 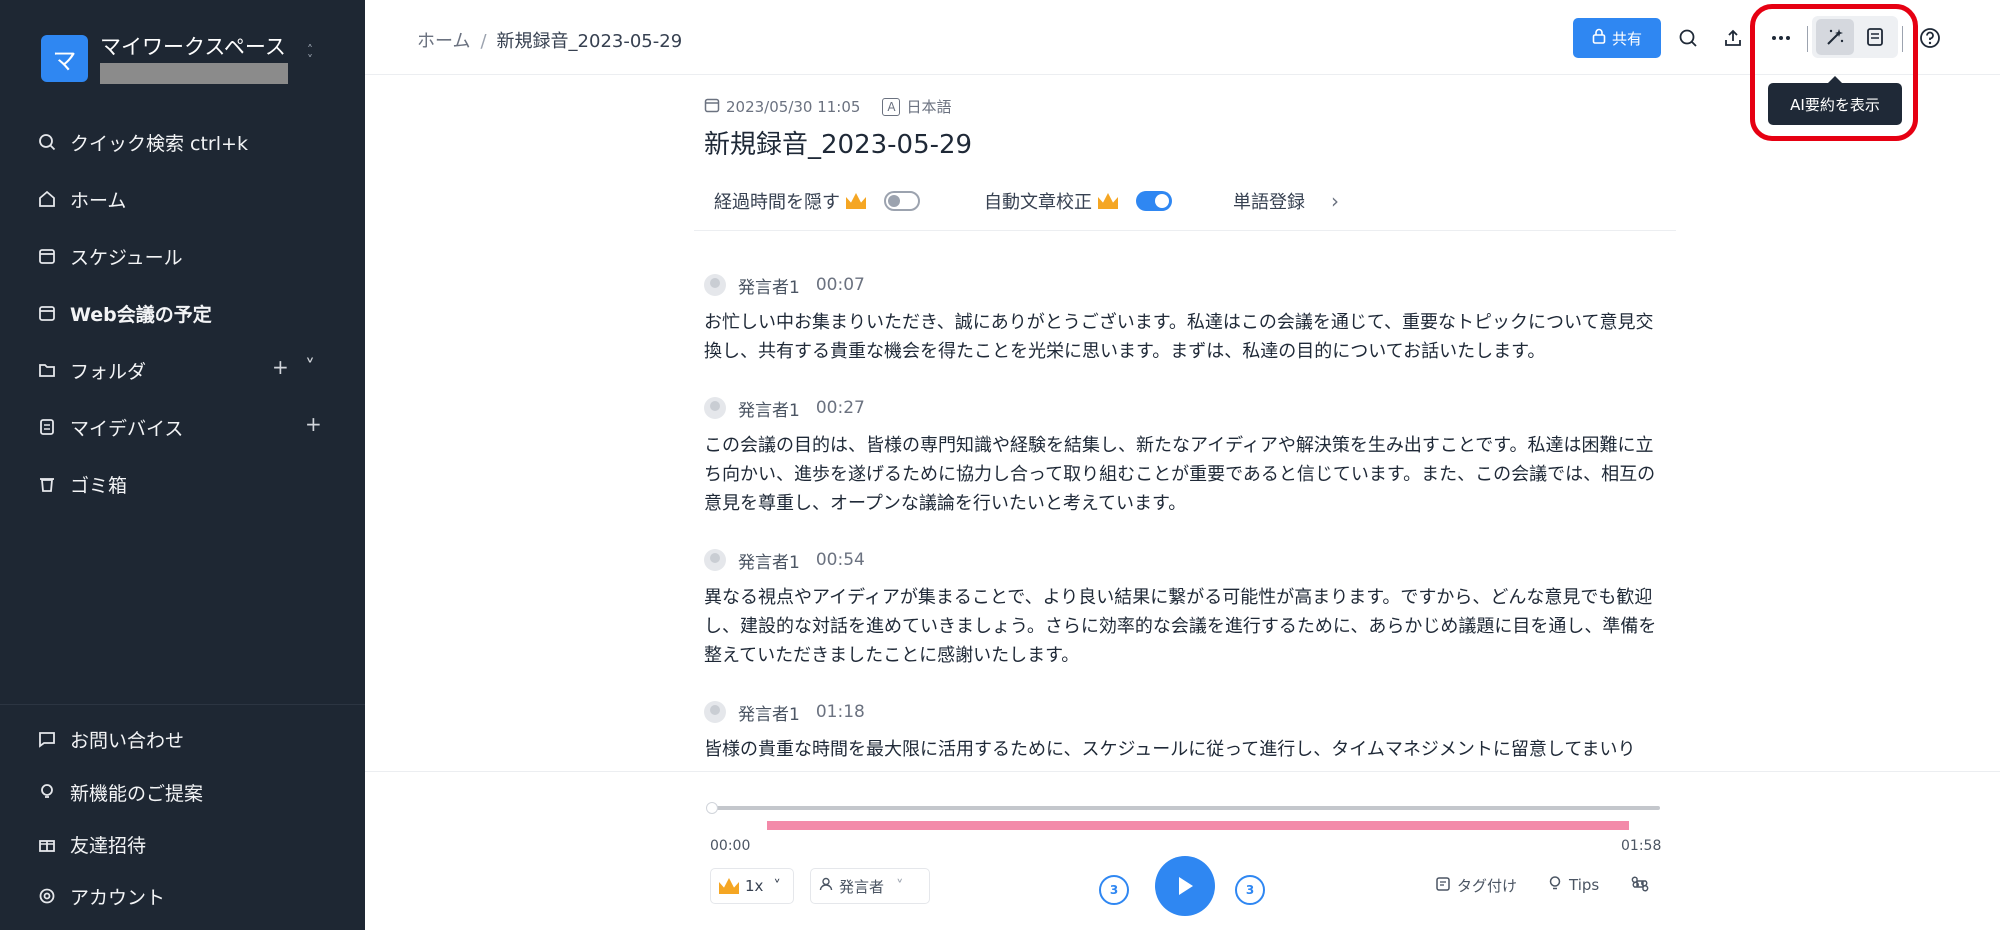 What do you see at coordinates (1584, 885) in the screenshot?
I see `tips-label: Tips` at bounding box center [1584, 885].